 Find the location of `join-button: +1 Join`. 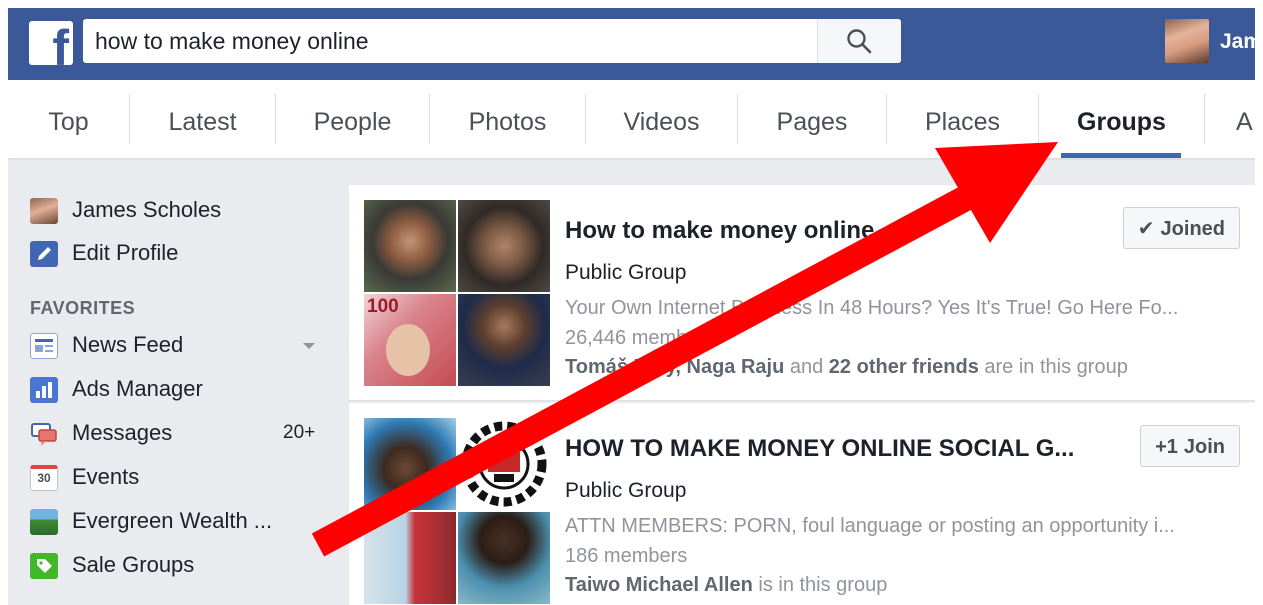

join-button: +1 Join is located at coordinates (1190, 446).